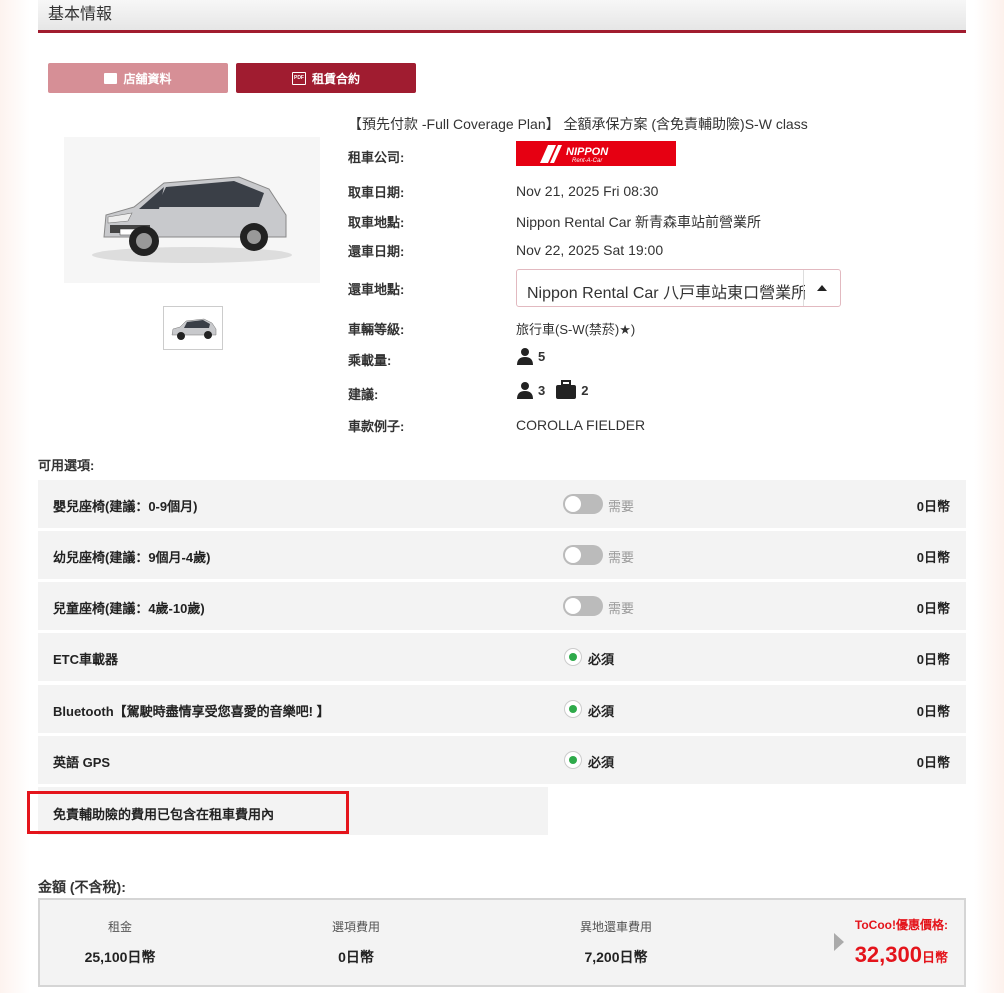  I want to click on pickup-location: Nippon Rental Car 新青森車站前營業所, so click(639, 222).